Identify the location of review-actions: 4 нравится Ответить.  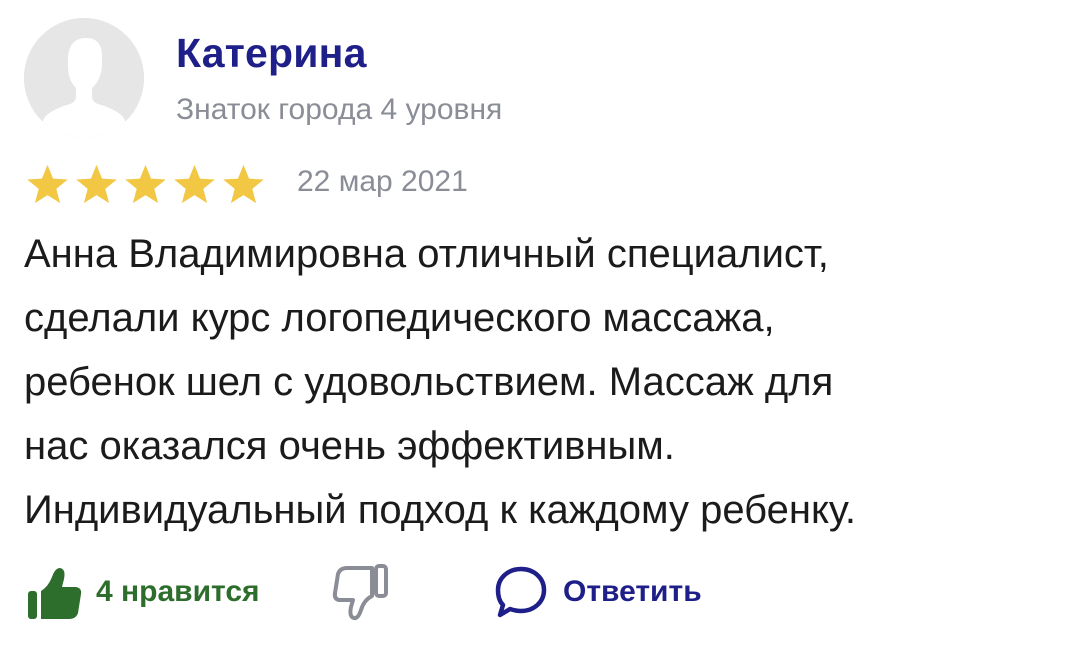
(524, 592).